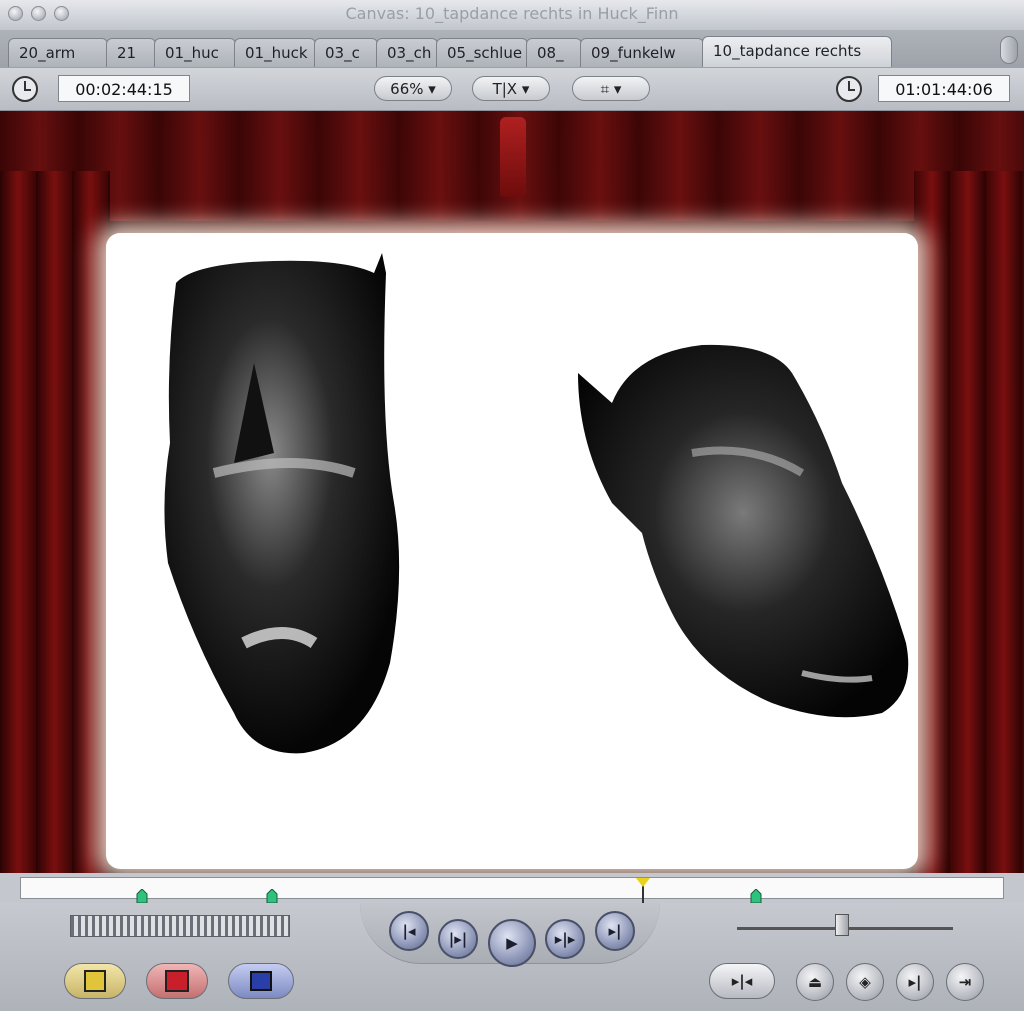 Image resolution: width=1024 pixels, height=1011 pixels. Describe the element at coordinates (458, 939) in the screenshot. I see `prev-edit-icon: |▸|` at that location.